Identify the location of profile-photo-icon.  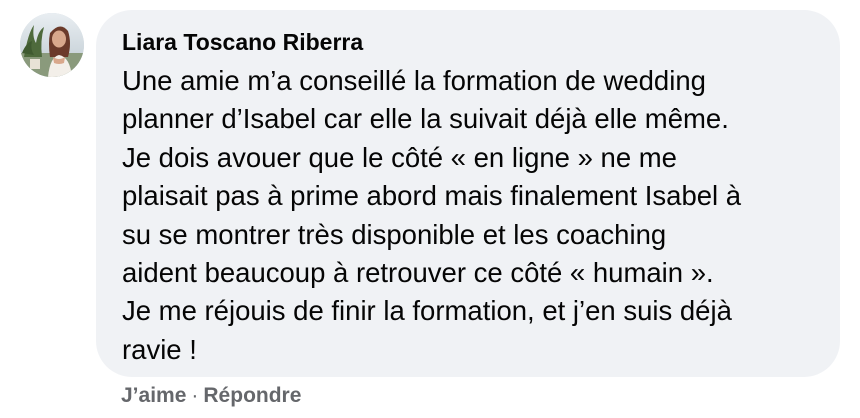
(52, 45).